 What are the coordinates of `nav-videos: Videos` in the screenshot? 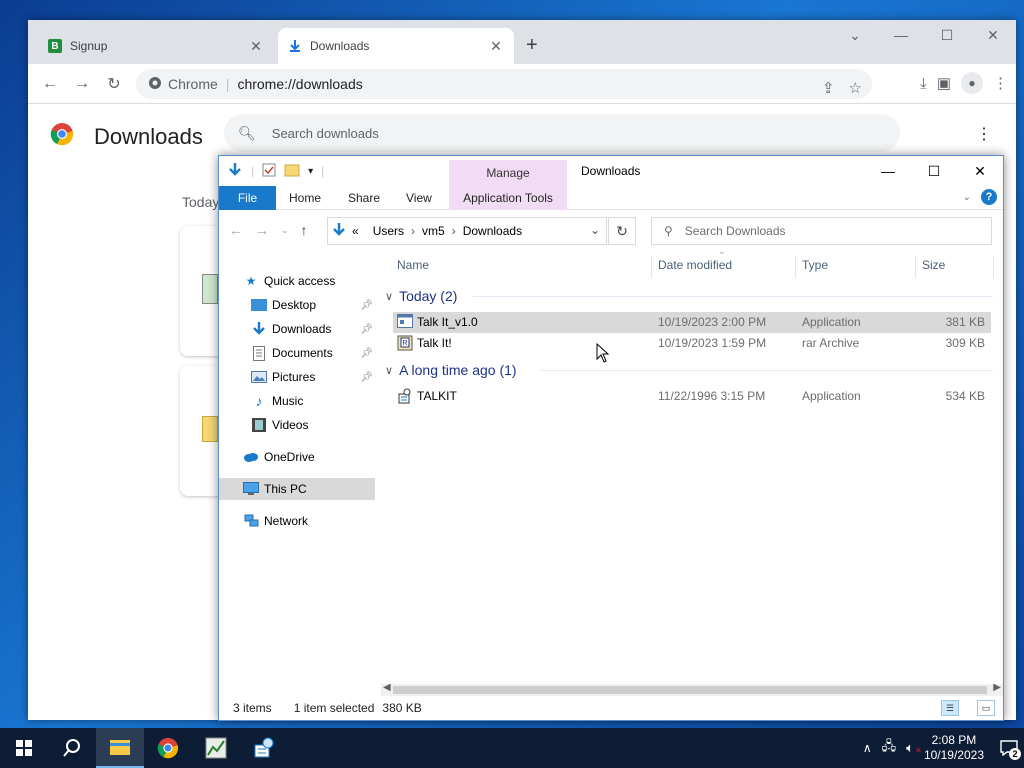 It's located at (313, 425).